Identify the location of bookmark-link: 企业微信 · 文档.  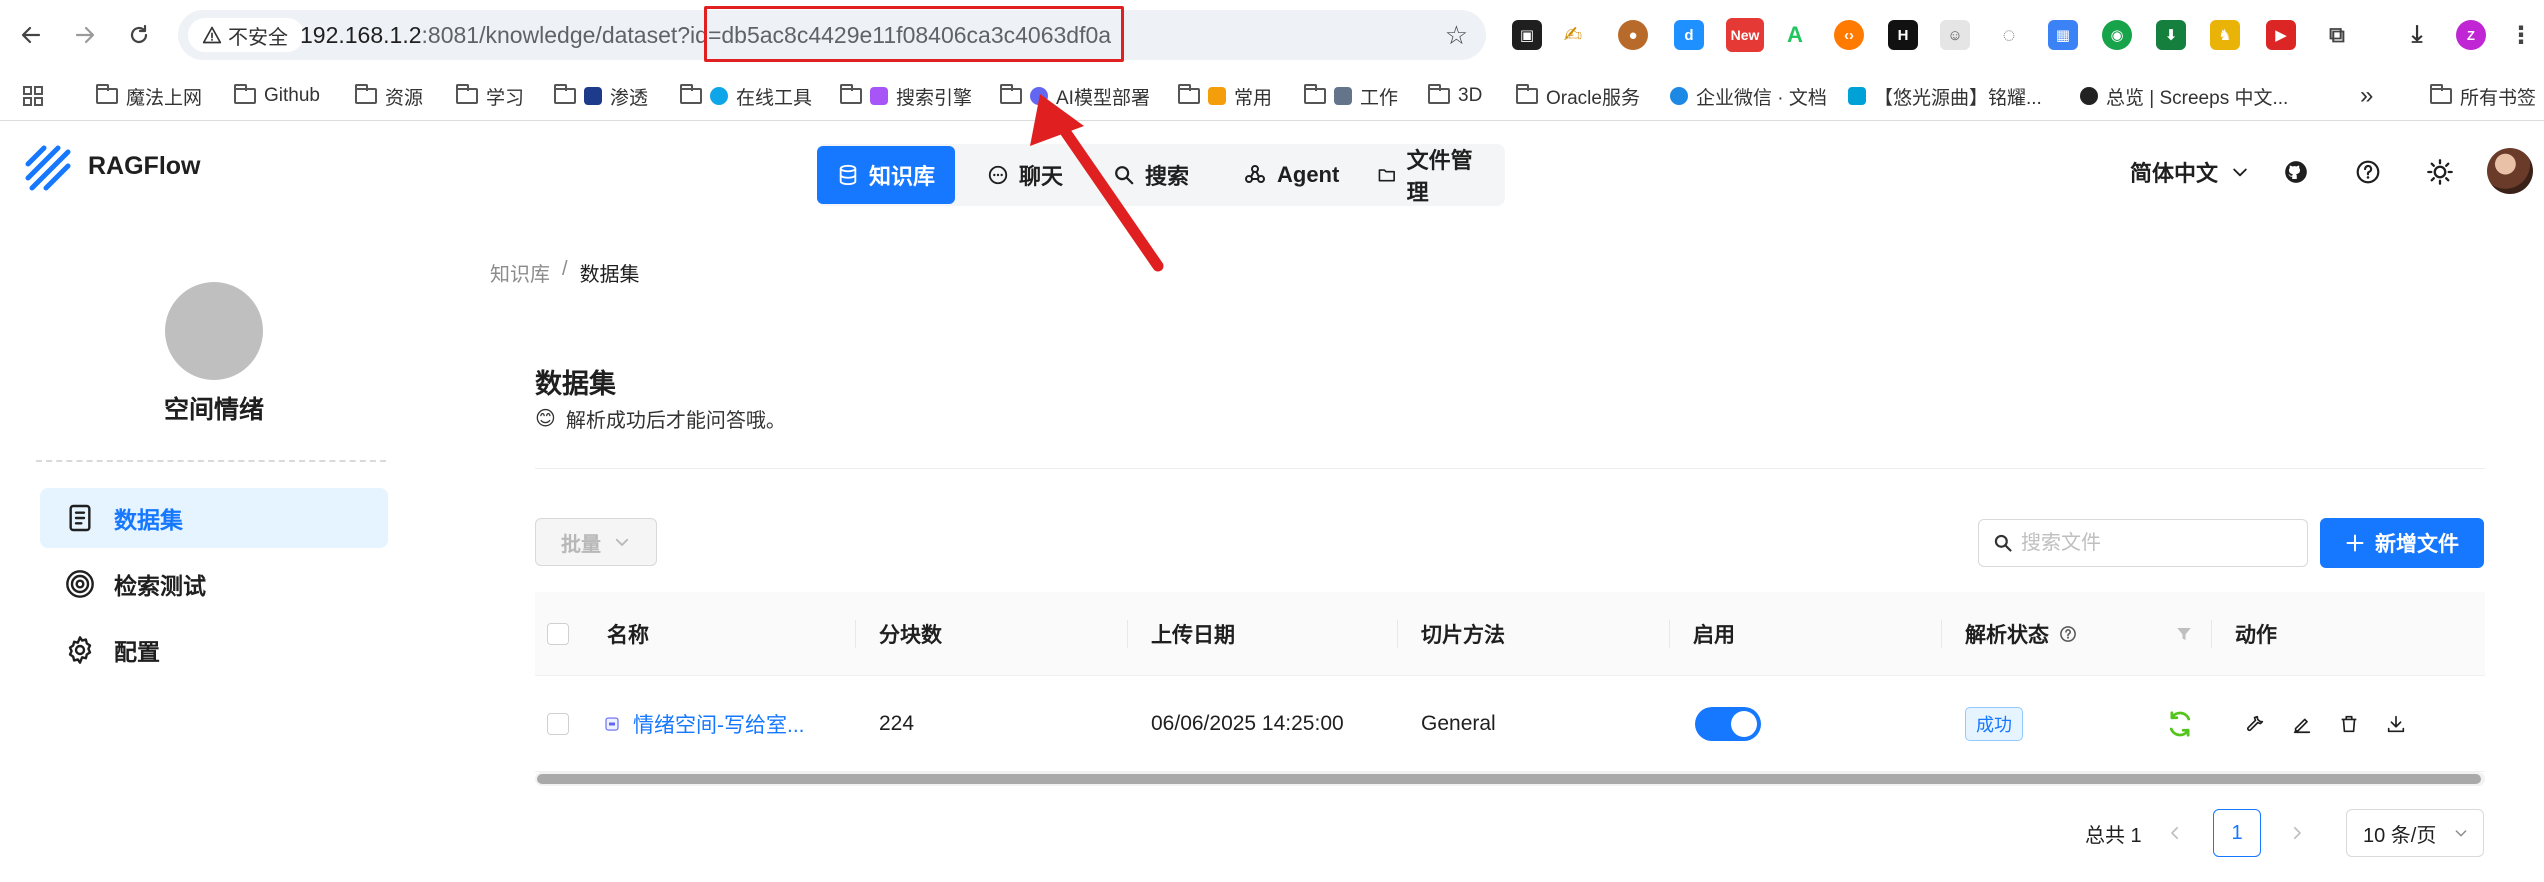
(1748, 96).